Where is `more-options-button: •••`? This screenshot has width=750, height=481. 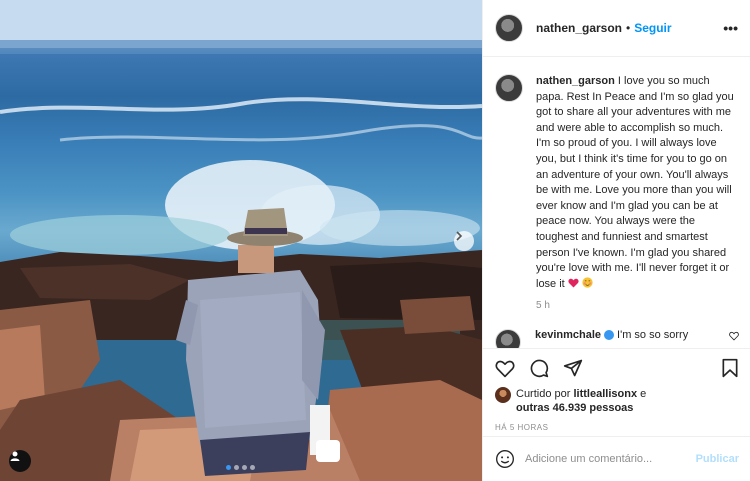
more-options-button: ••• is located at coordinates (730, 28).